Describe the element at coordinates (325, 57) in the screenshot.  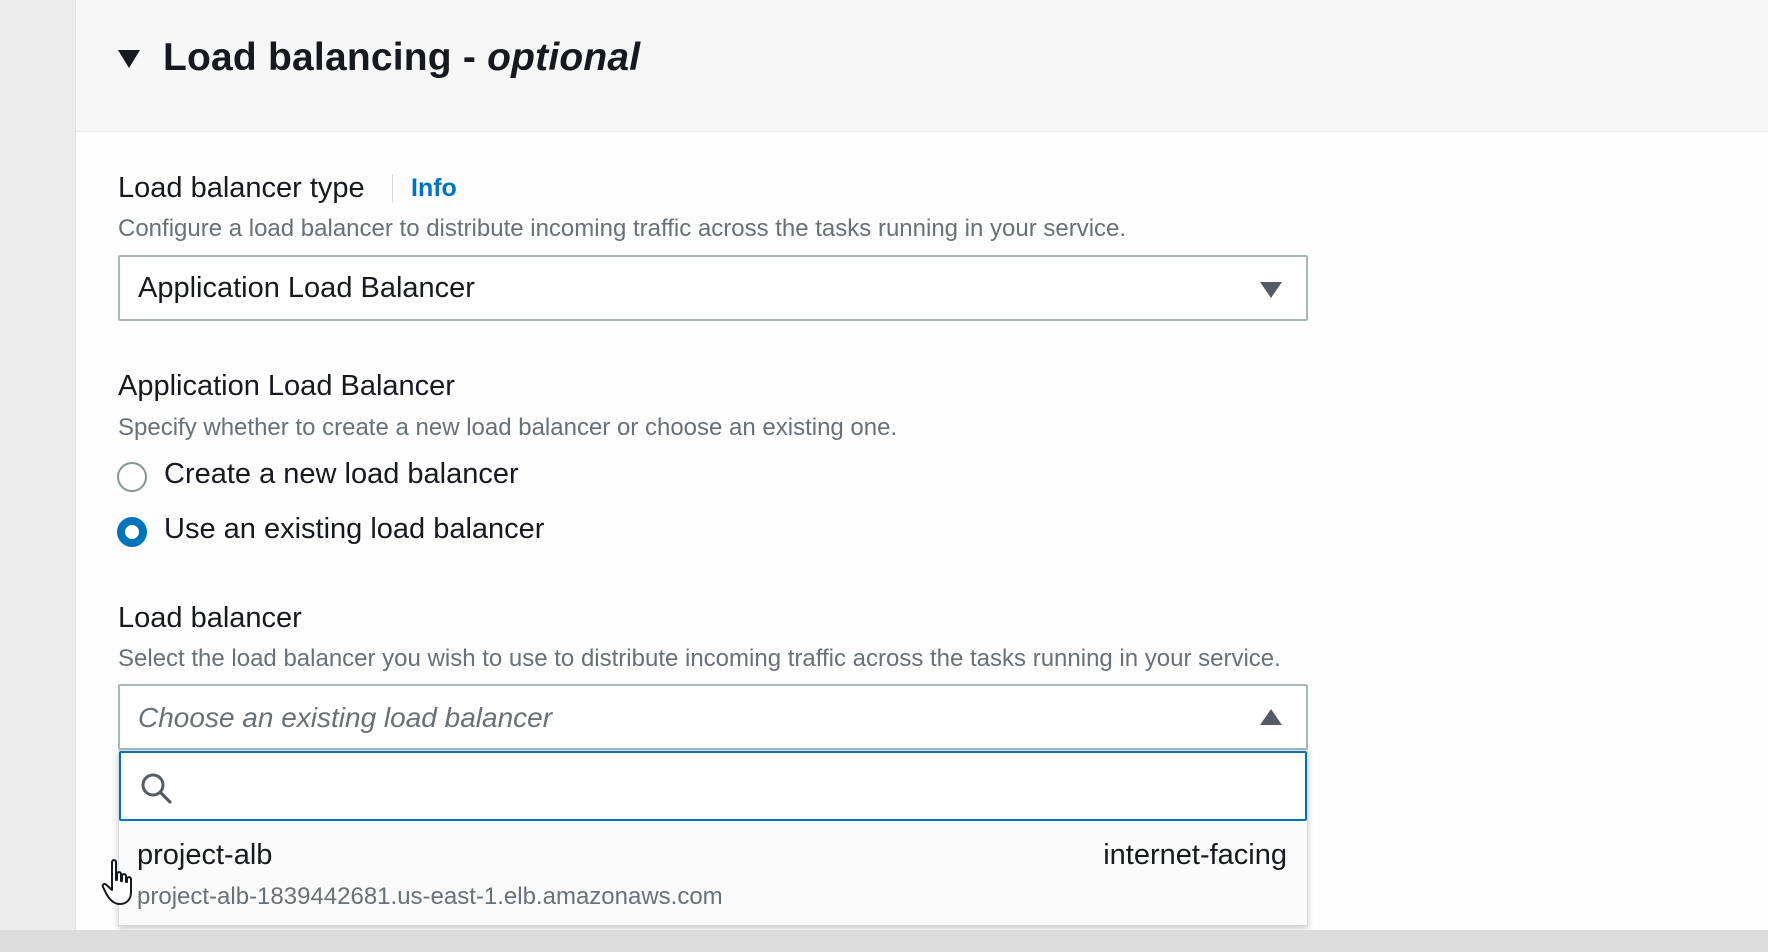
I see `section-title-text: Load balancing -` at that location.